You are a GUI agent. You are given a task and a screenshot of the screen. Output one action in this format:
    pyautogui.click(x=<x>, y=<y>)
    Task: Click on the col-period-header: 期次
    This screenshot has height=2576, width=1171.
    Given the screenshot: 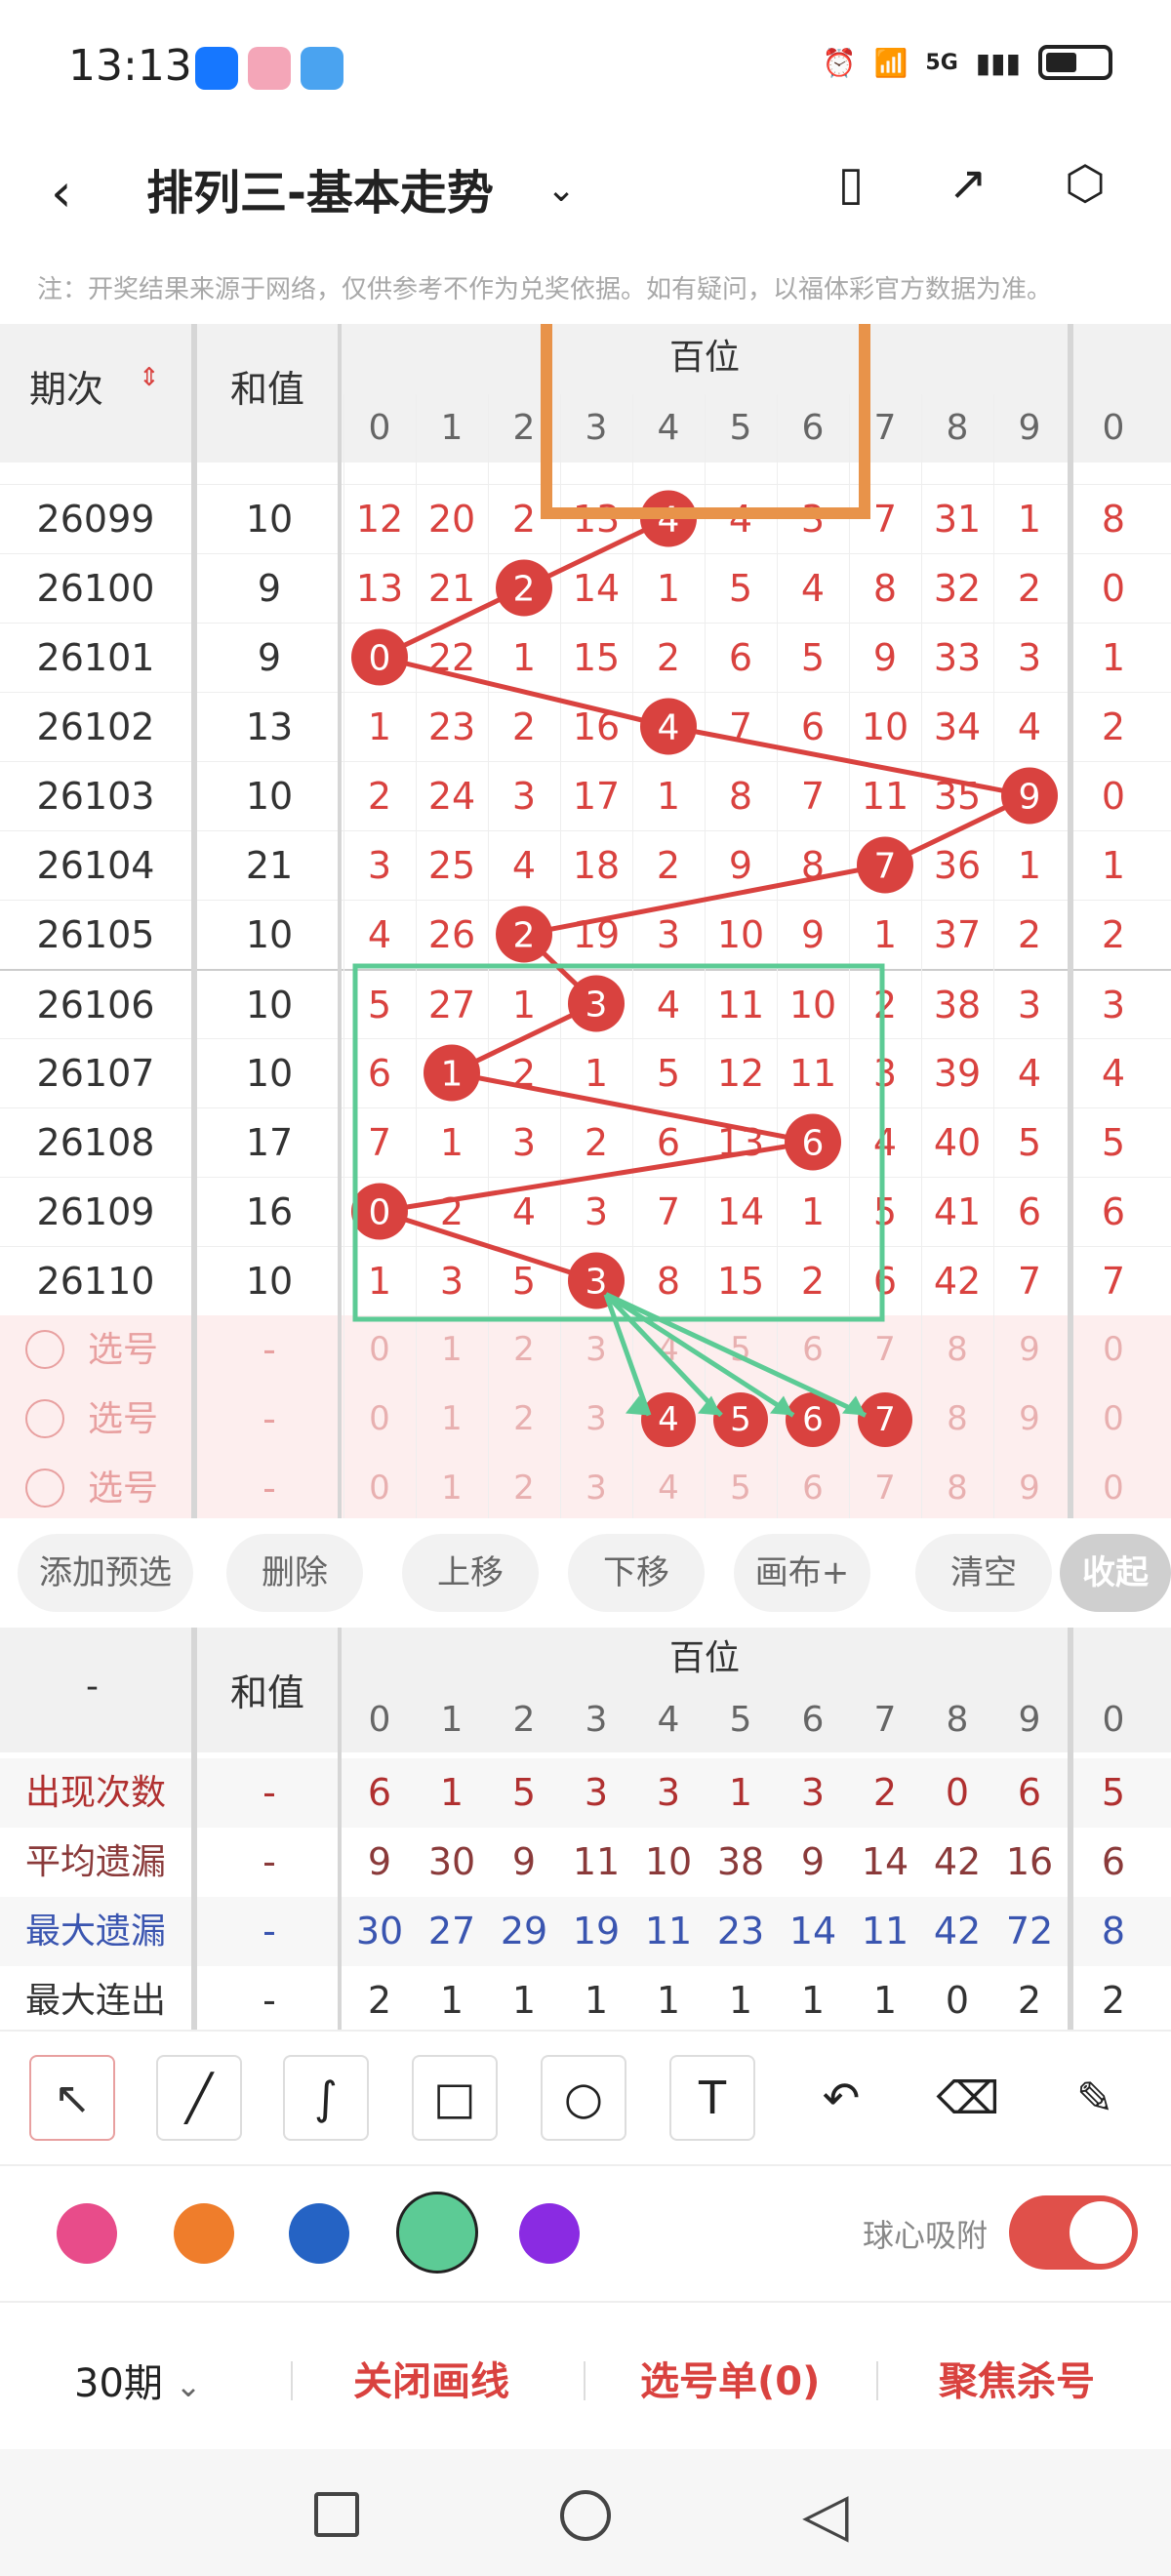 What is the action you would take?
    pyautogui.click(x=66, y=386)
    